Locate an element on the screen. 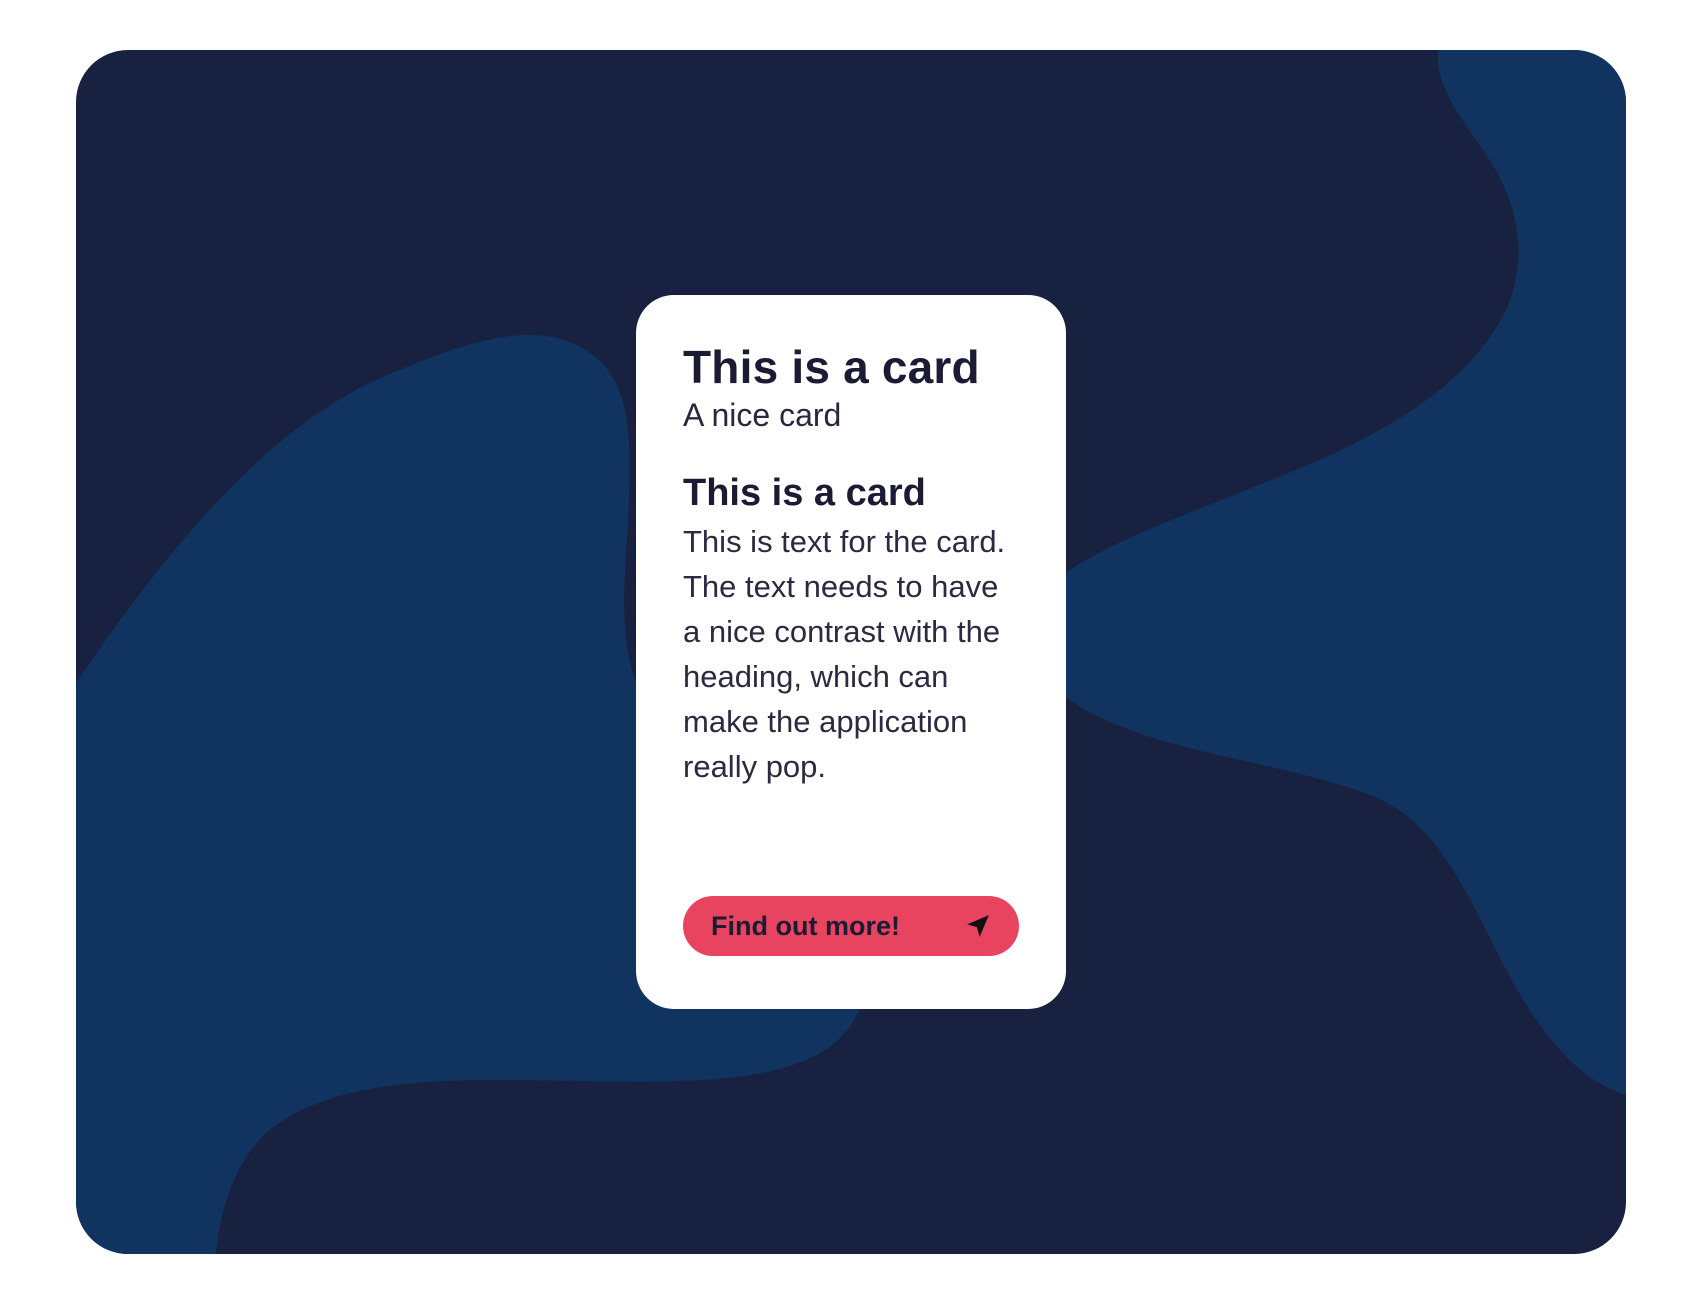 Image resolution: width=1682 pixels, height=1296 pixels. card-title: This is a card is located at coordinates (831, 367).